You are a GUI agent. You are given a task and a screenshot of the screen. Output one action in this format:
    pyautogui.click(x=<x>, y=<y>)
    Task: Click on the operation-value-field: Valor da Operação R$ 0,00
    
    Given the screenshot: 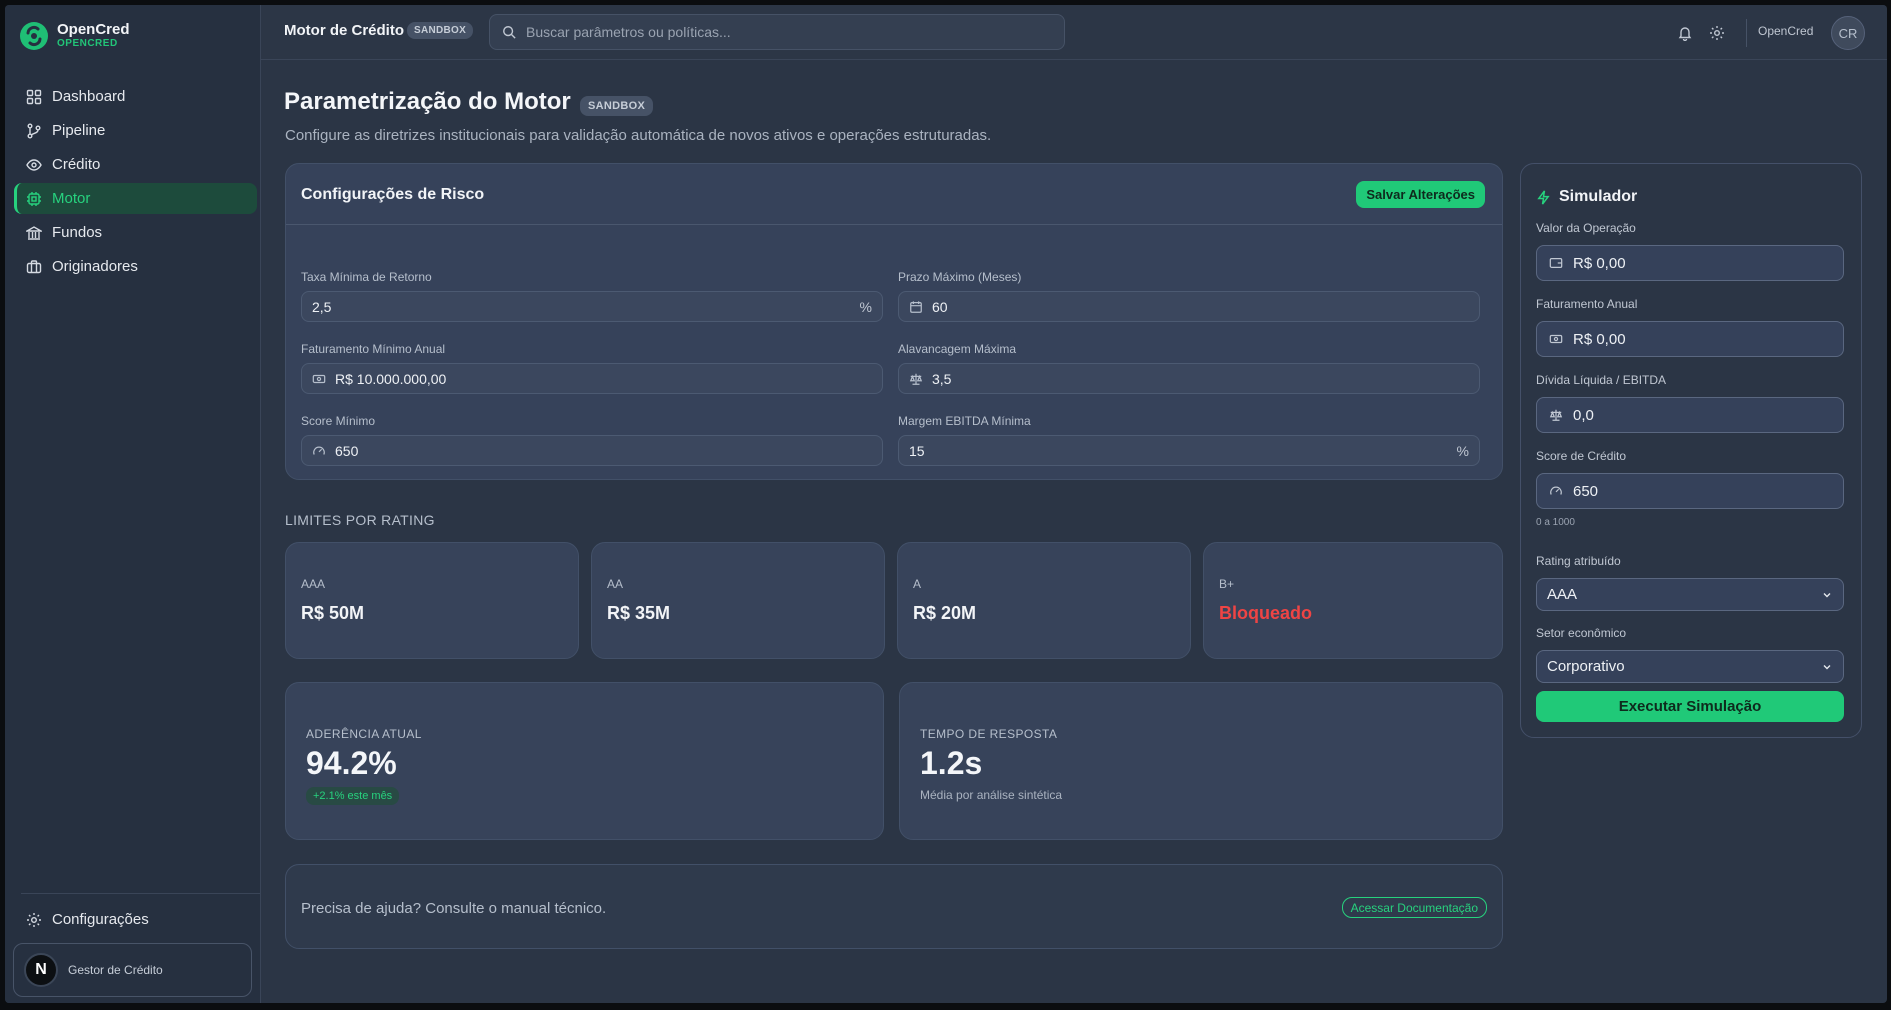 What is the action you would take?
    pyautogui.click(x=1690, y=251)
    